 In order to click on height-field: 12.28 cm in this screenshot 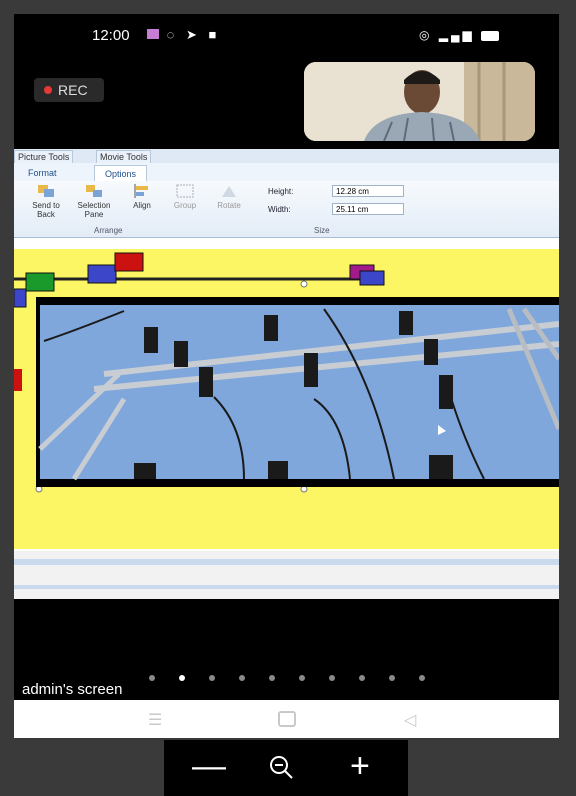, I will do `click(368, 191)`.